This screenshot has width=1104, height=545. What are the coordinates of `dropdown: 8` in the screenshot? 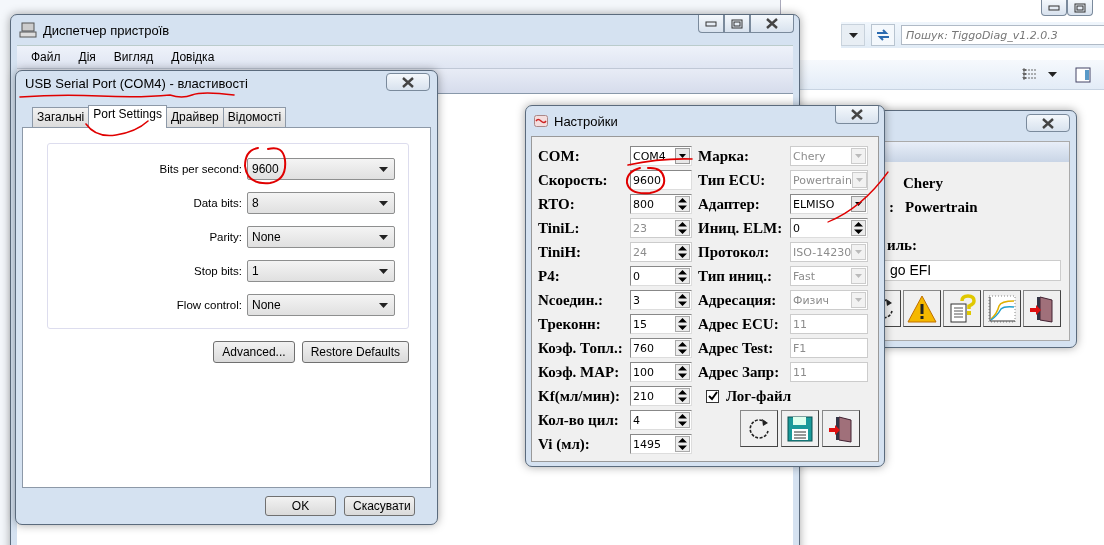 It's located at (321, 203).